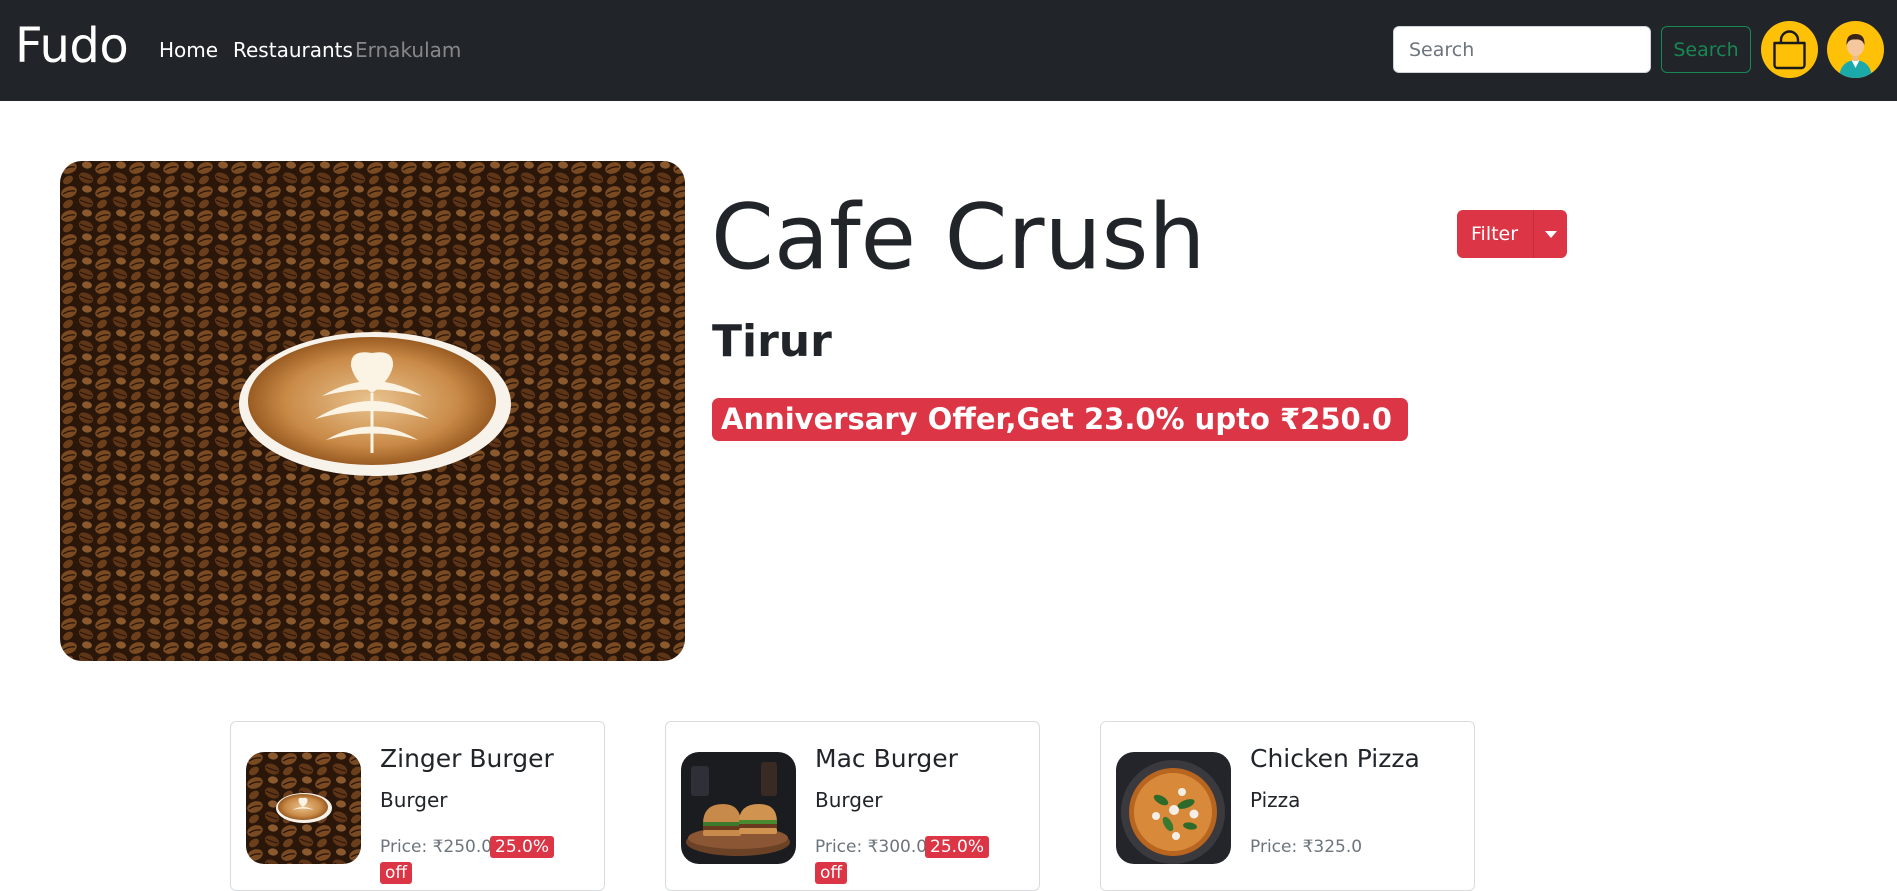  What do you see at coordinates (1855, 56) in the screenshot?
I see `user-avatar-icon` at bounding box center [1855, 56].